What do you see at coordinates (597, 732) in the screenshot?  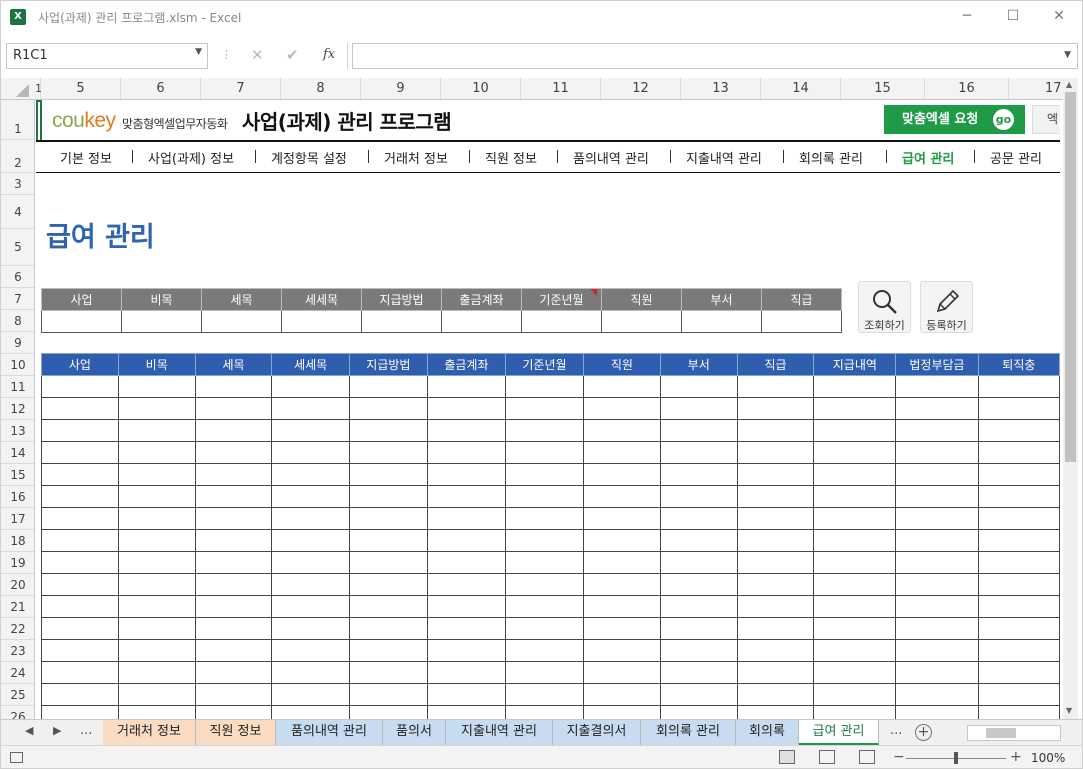 I see `tab-expense-resolution: 지출결의서` at bounding box center [597, 732].